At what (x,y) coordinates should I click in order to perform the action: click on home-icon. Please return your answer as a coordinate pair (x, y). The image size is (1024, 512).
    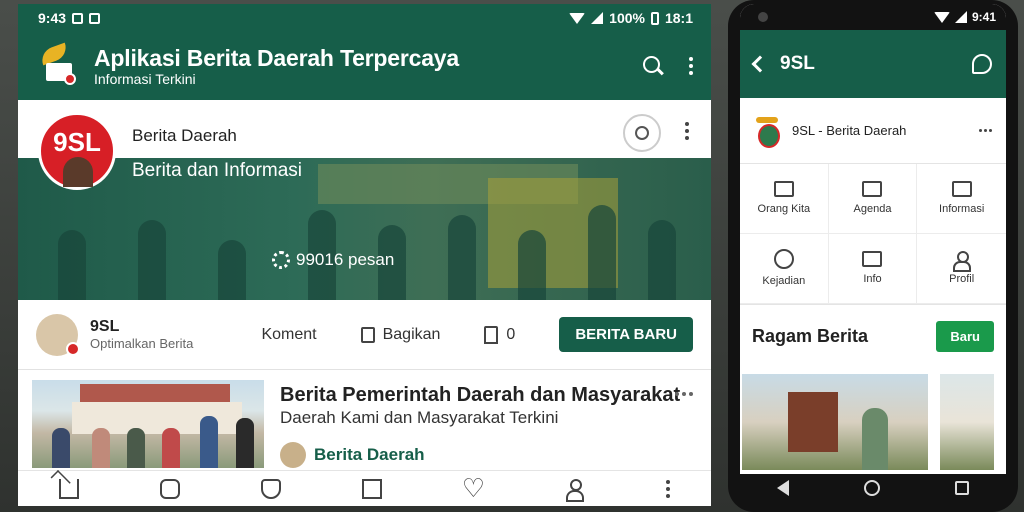
    Looking at the image, I should click on (68, 488).